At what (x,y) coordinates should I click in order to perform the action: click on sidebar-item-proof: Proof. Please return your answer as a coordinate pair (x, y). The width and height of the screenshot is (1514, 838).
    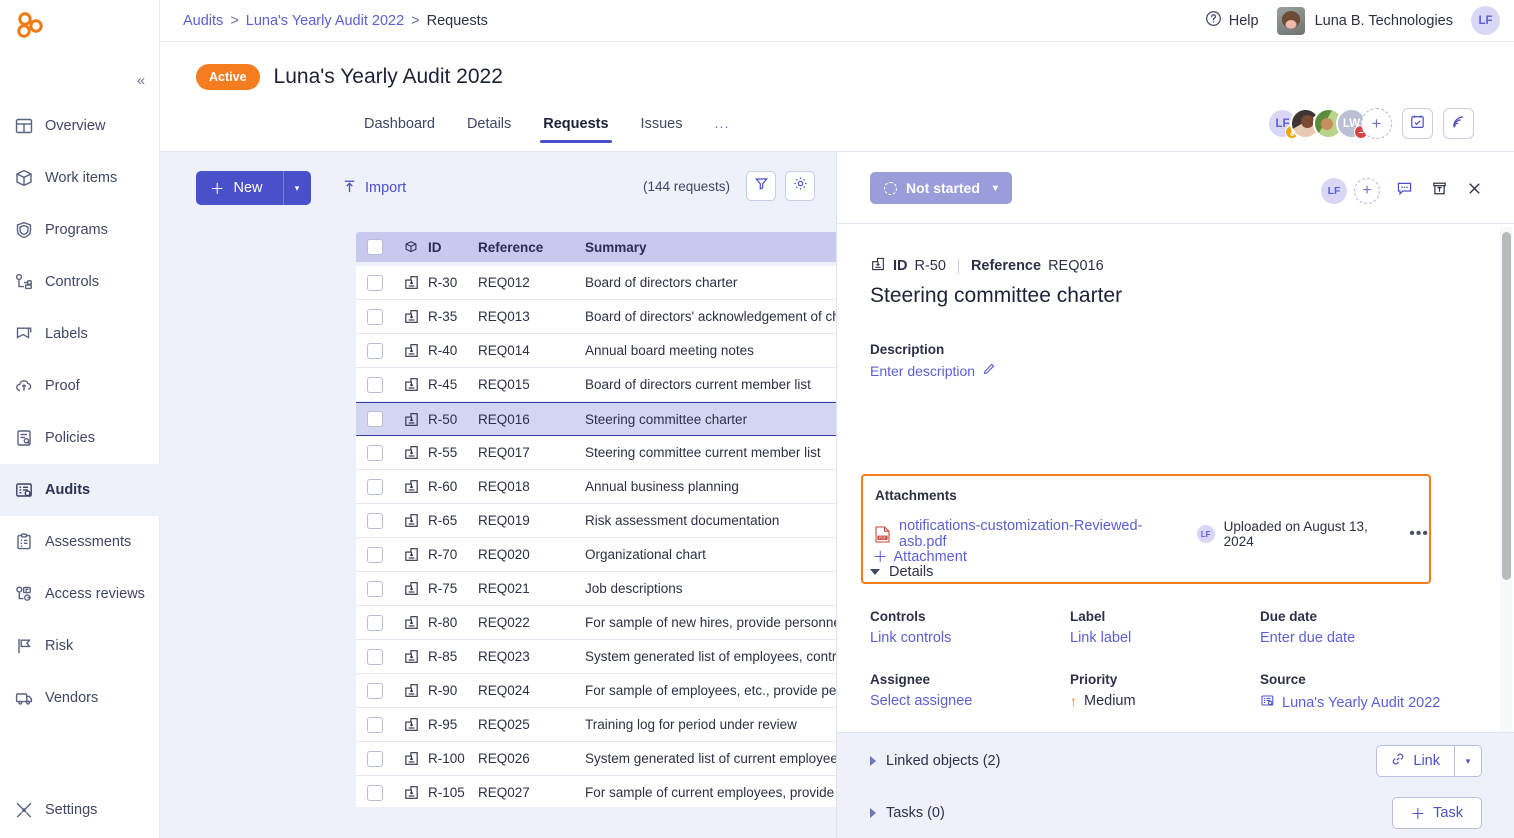
    Looking at the image, I should click on (80, 386).